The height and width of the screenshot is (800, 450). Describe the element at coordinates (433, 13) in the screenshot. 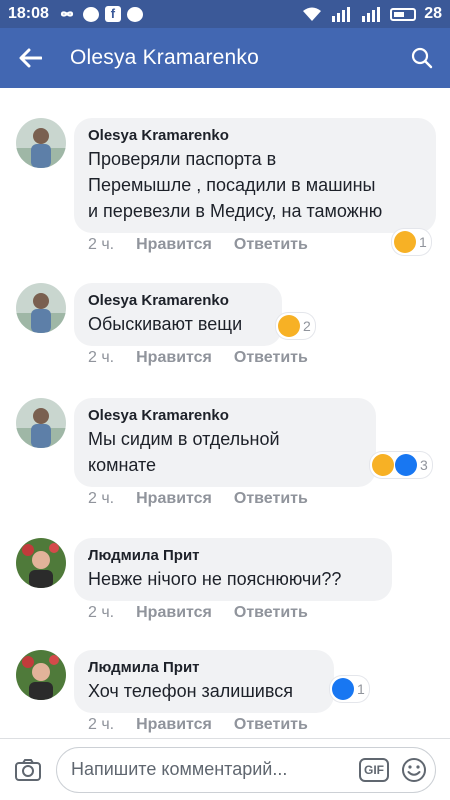

I see `battery-level: 28` at that location.